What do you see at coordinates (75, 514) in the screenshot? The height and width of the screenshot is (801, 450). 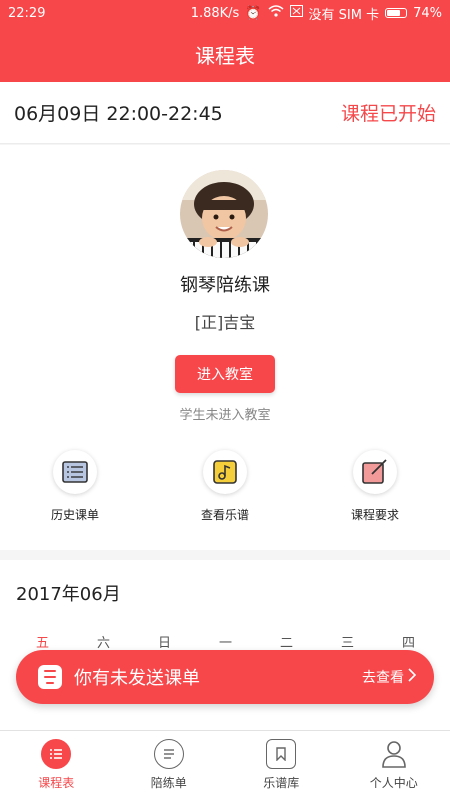 I see `history-orders-label: 历史课单` at bounding box center [75, 514].